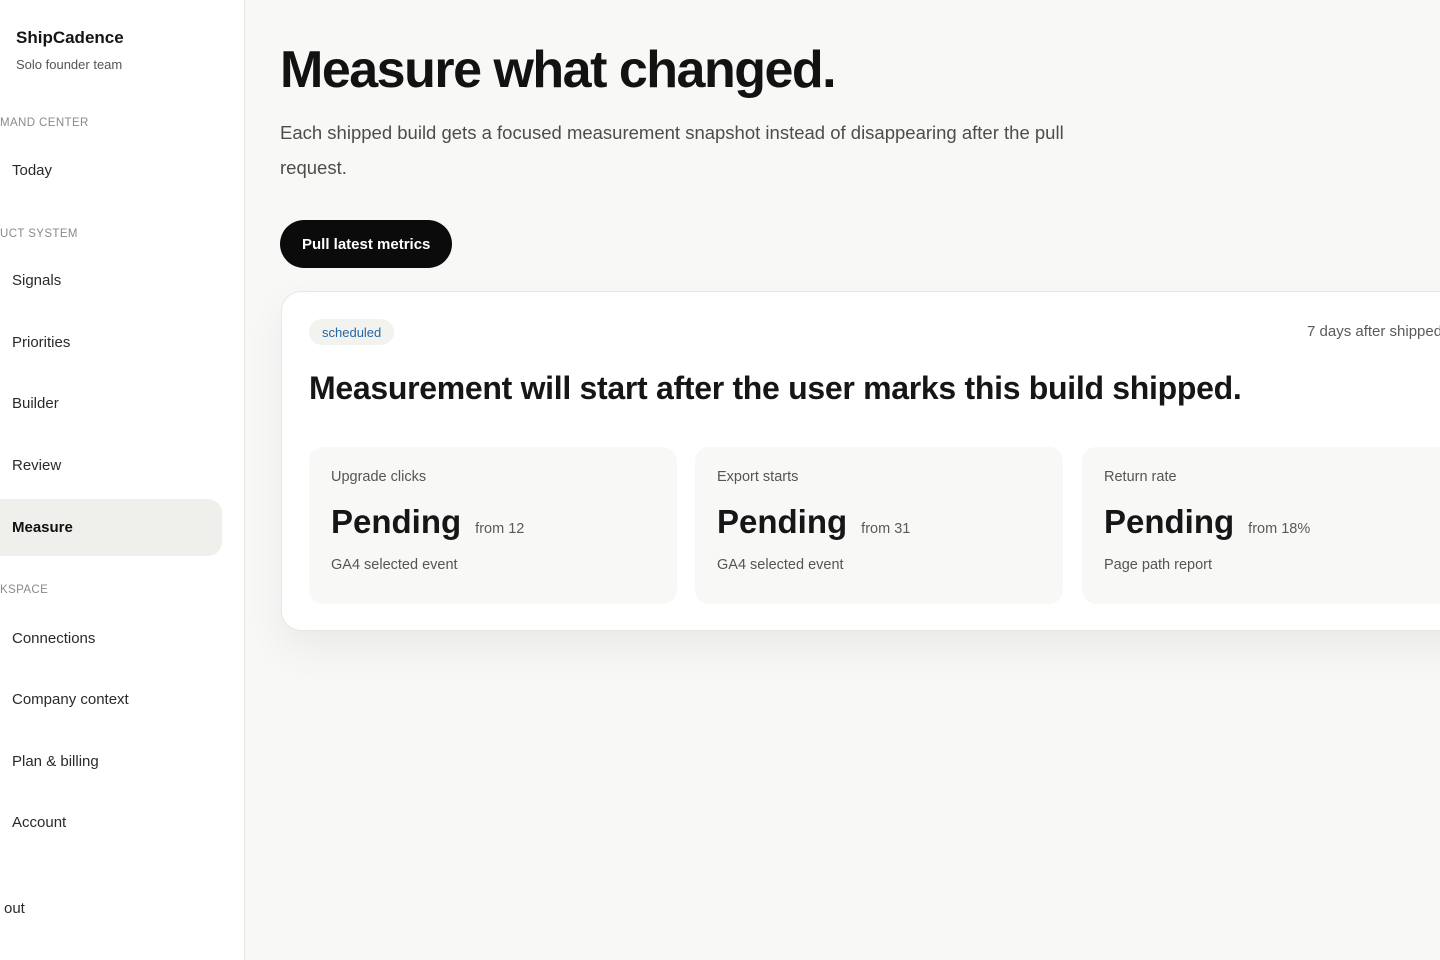  Describe the element at coordinates (69, 64) in the screenshot. I see `team-name: Solo founder team` at that location.